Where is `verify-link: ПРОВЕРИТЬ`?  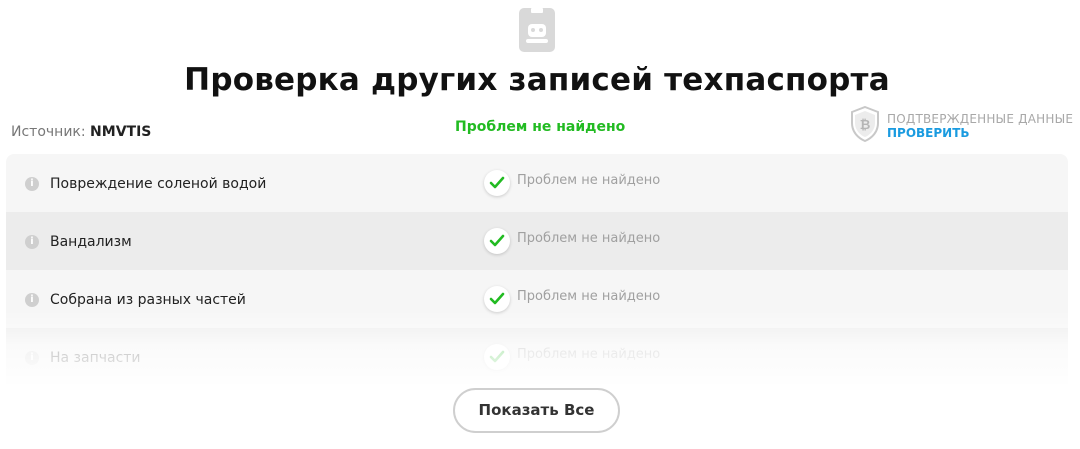 verify-link: ПРОВЕРИТЬ is located at coordinates (928, 133).